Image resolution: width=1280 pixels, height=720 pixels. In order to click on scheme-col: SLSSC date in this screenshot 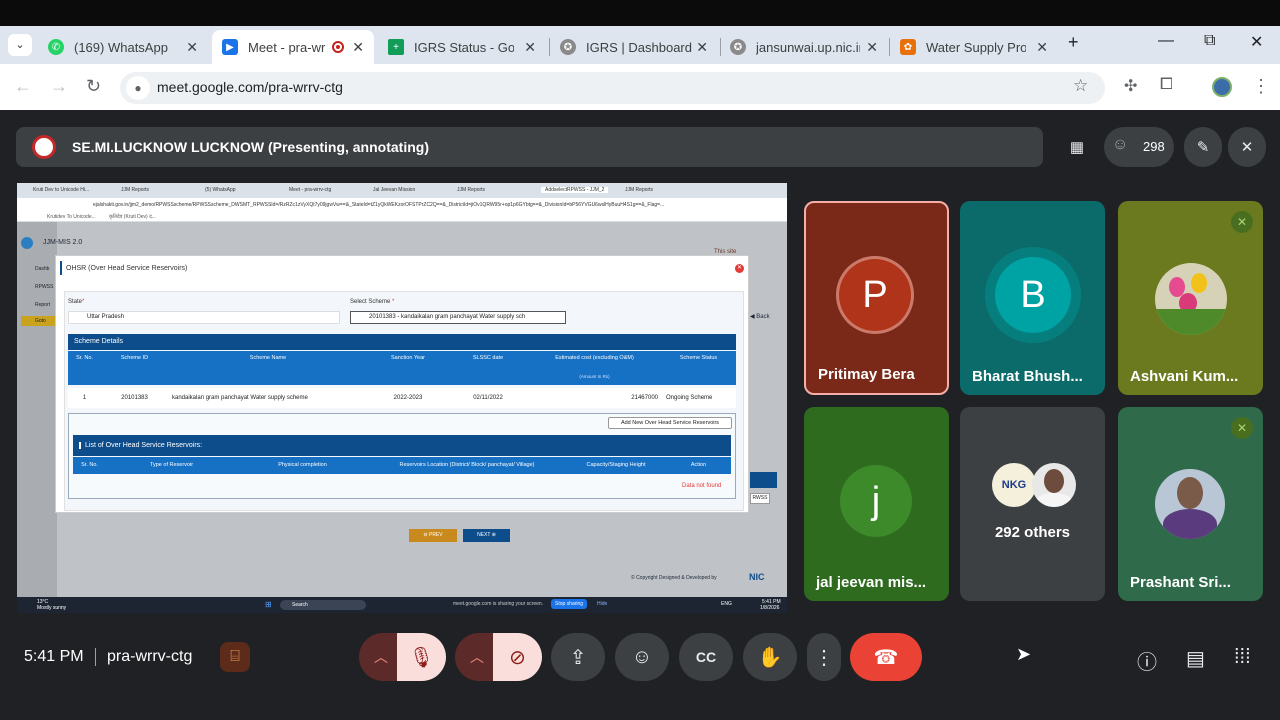, I will do `click(488, 358)`.